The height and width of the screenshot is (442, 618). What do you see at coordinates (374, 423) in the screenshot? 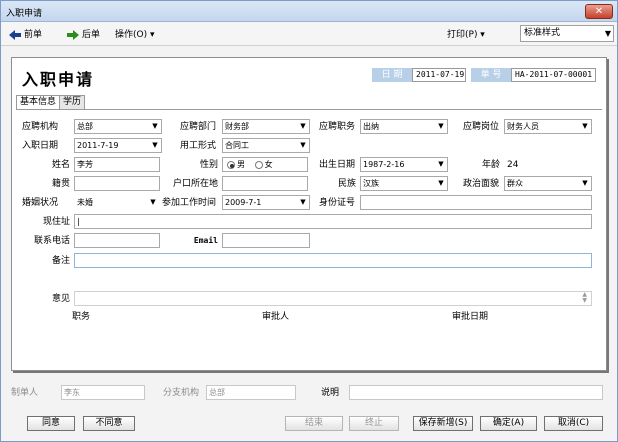
I see `stop-button: 终止` at bounding box center [374, 423].